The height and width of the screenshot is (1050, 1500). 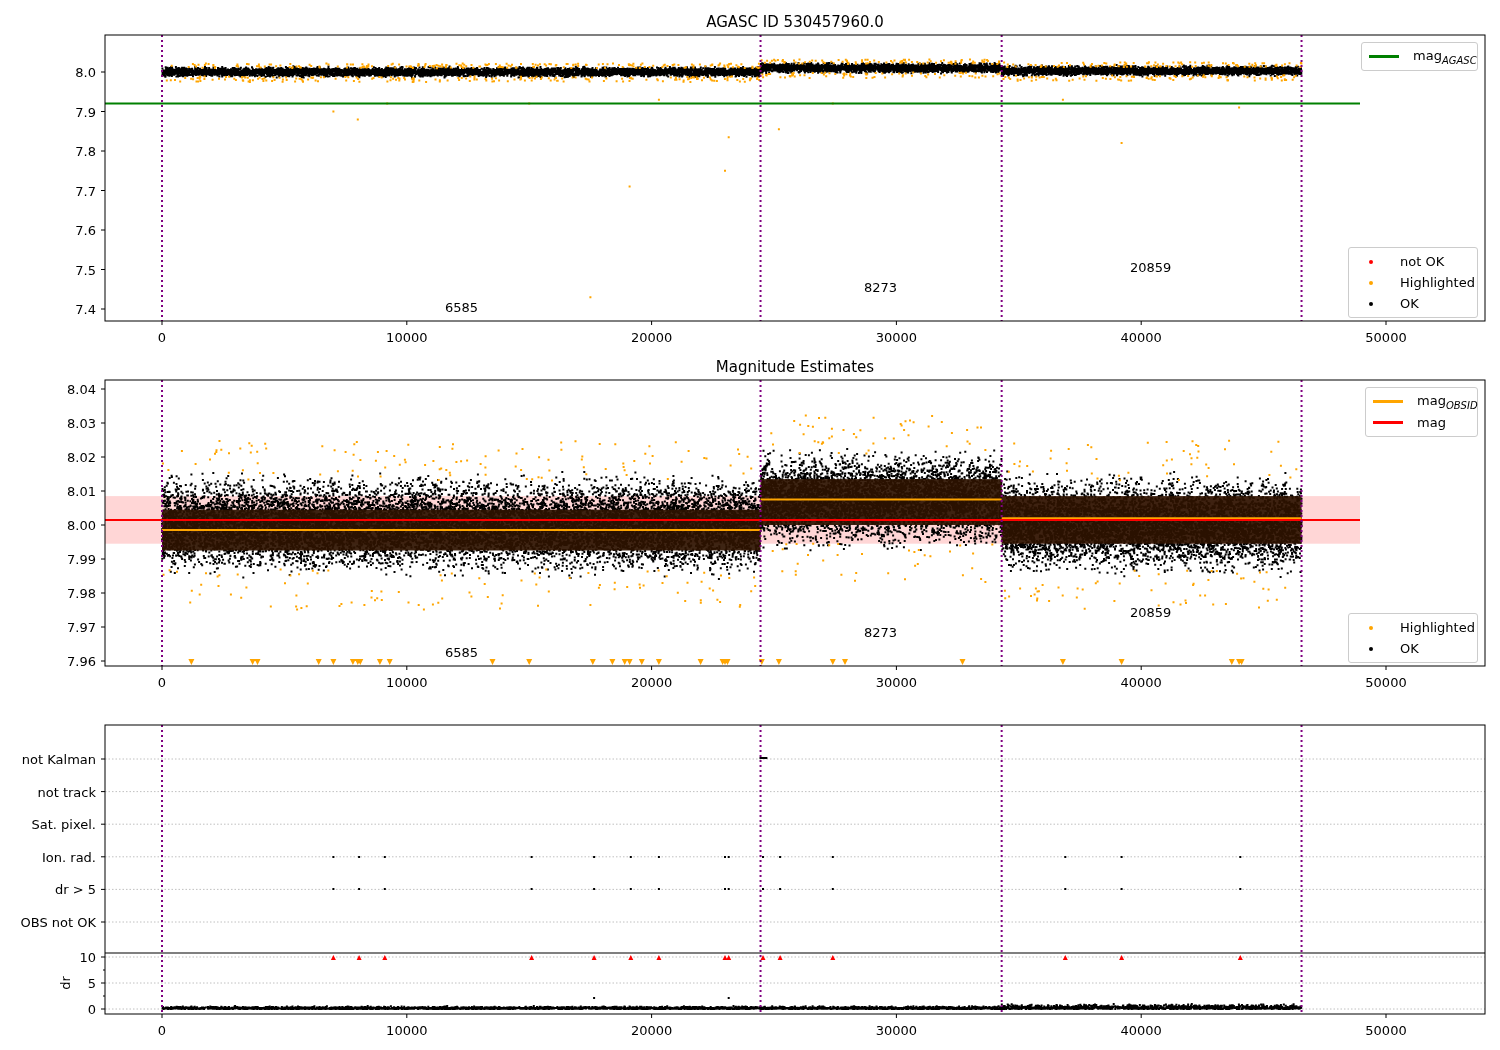 What do you see at coordinates (85, 270) in the screenshot?
I see `axis-tick-label: 7.5` at bounding box center [85, 270].